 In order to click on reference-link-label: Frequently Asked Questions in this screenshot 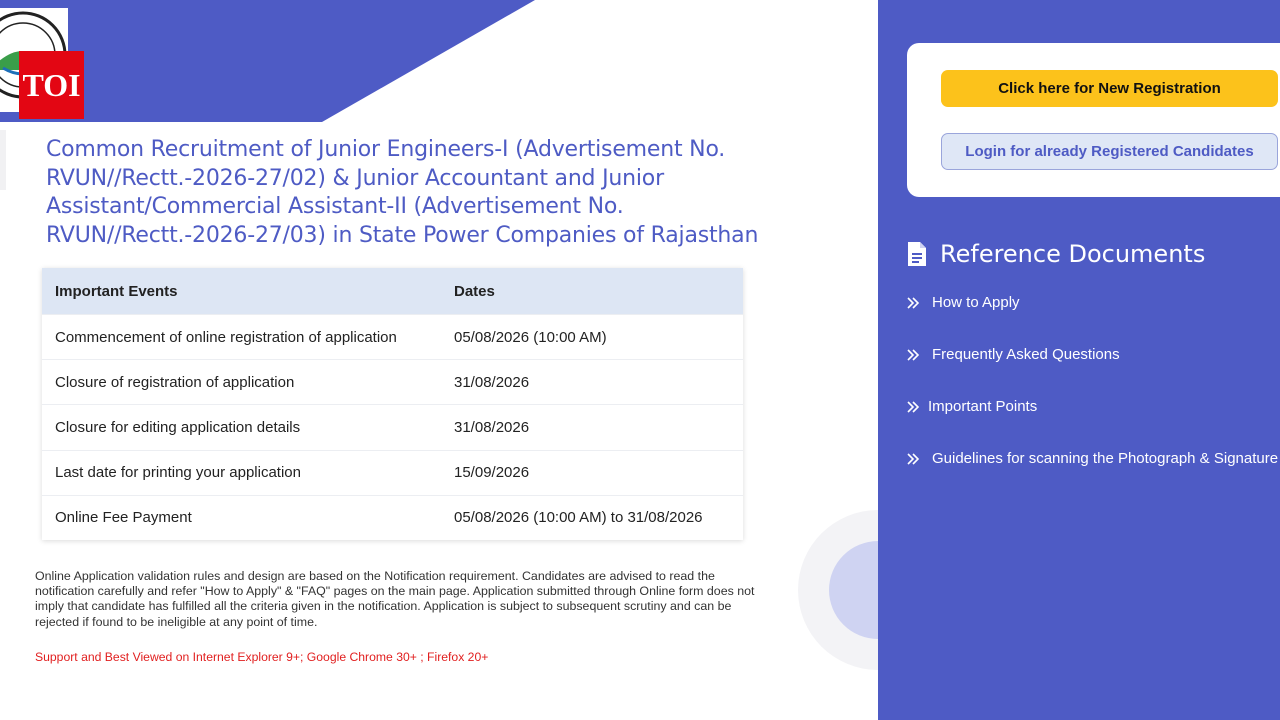, I will do `click(1026, 354)`.